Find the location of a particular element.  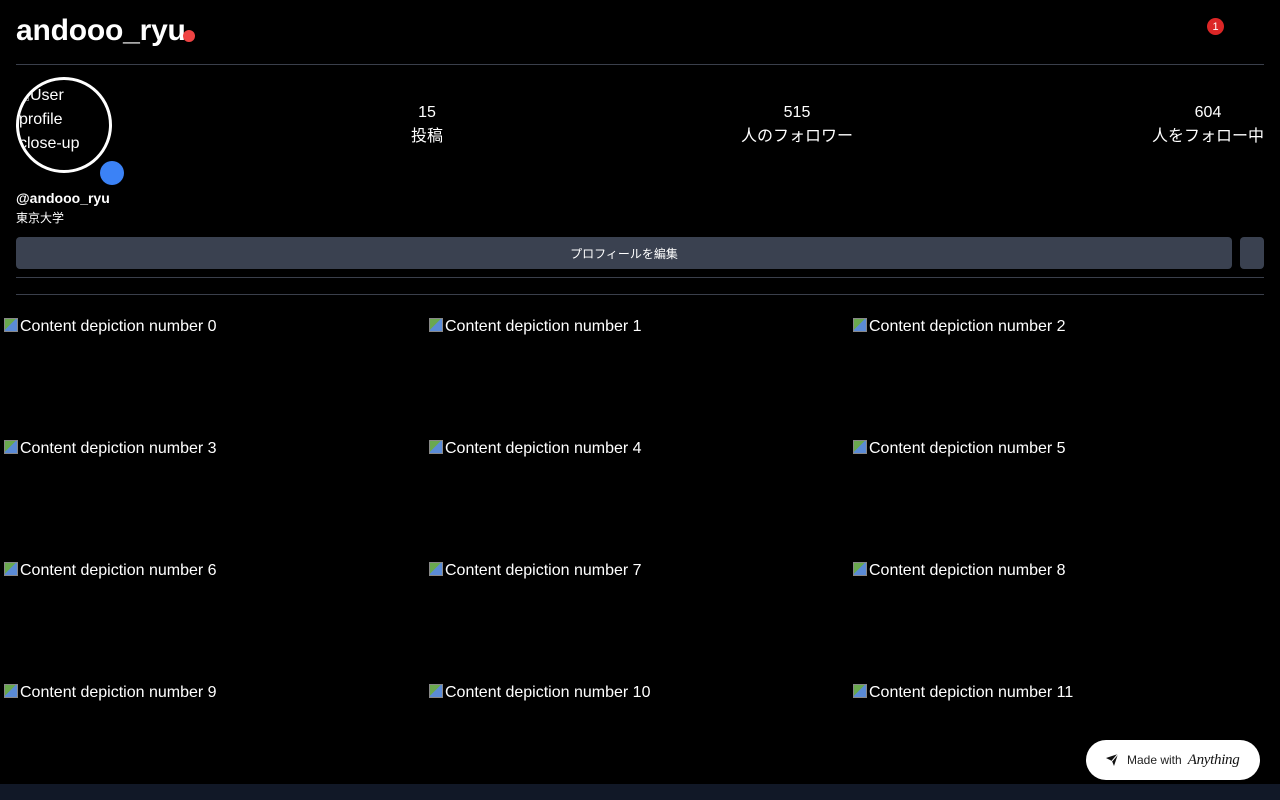

post-tile: Content depiction number 6 is located at coordinates (214, 618).